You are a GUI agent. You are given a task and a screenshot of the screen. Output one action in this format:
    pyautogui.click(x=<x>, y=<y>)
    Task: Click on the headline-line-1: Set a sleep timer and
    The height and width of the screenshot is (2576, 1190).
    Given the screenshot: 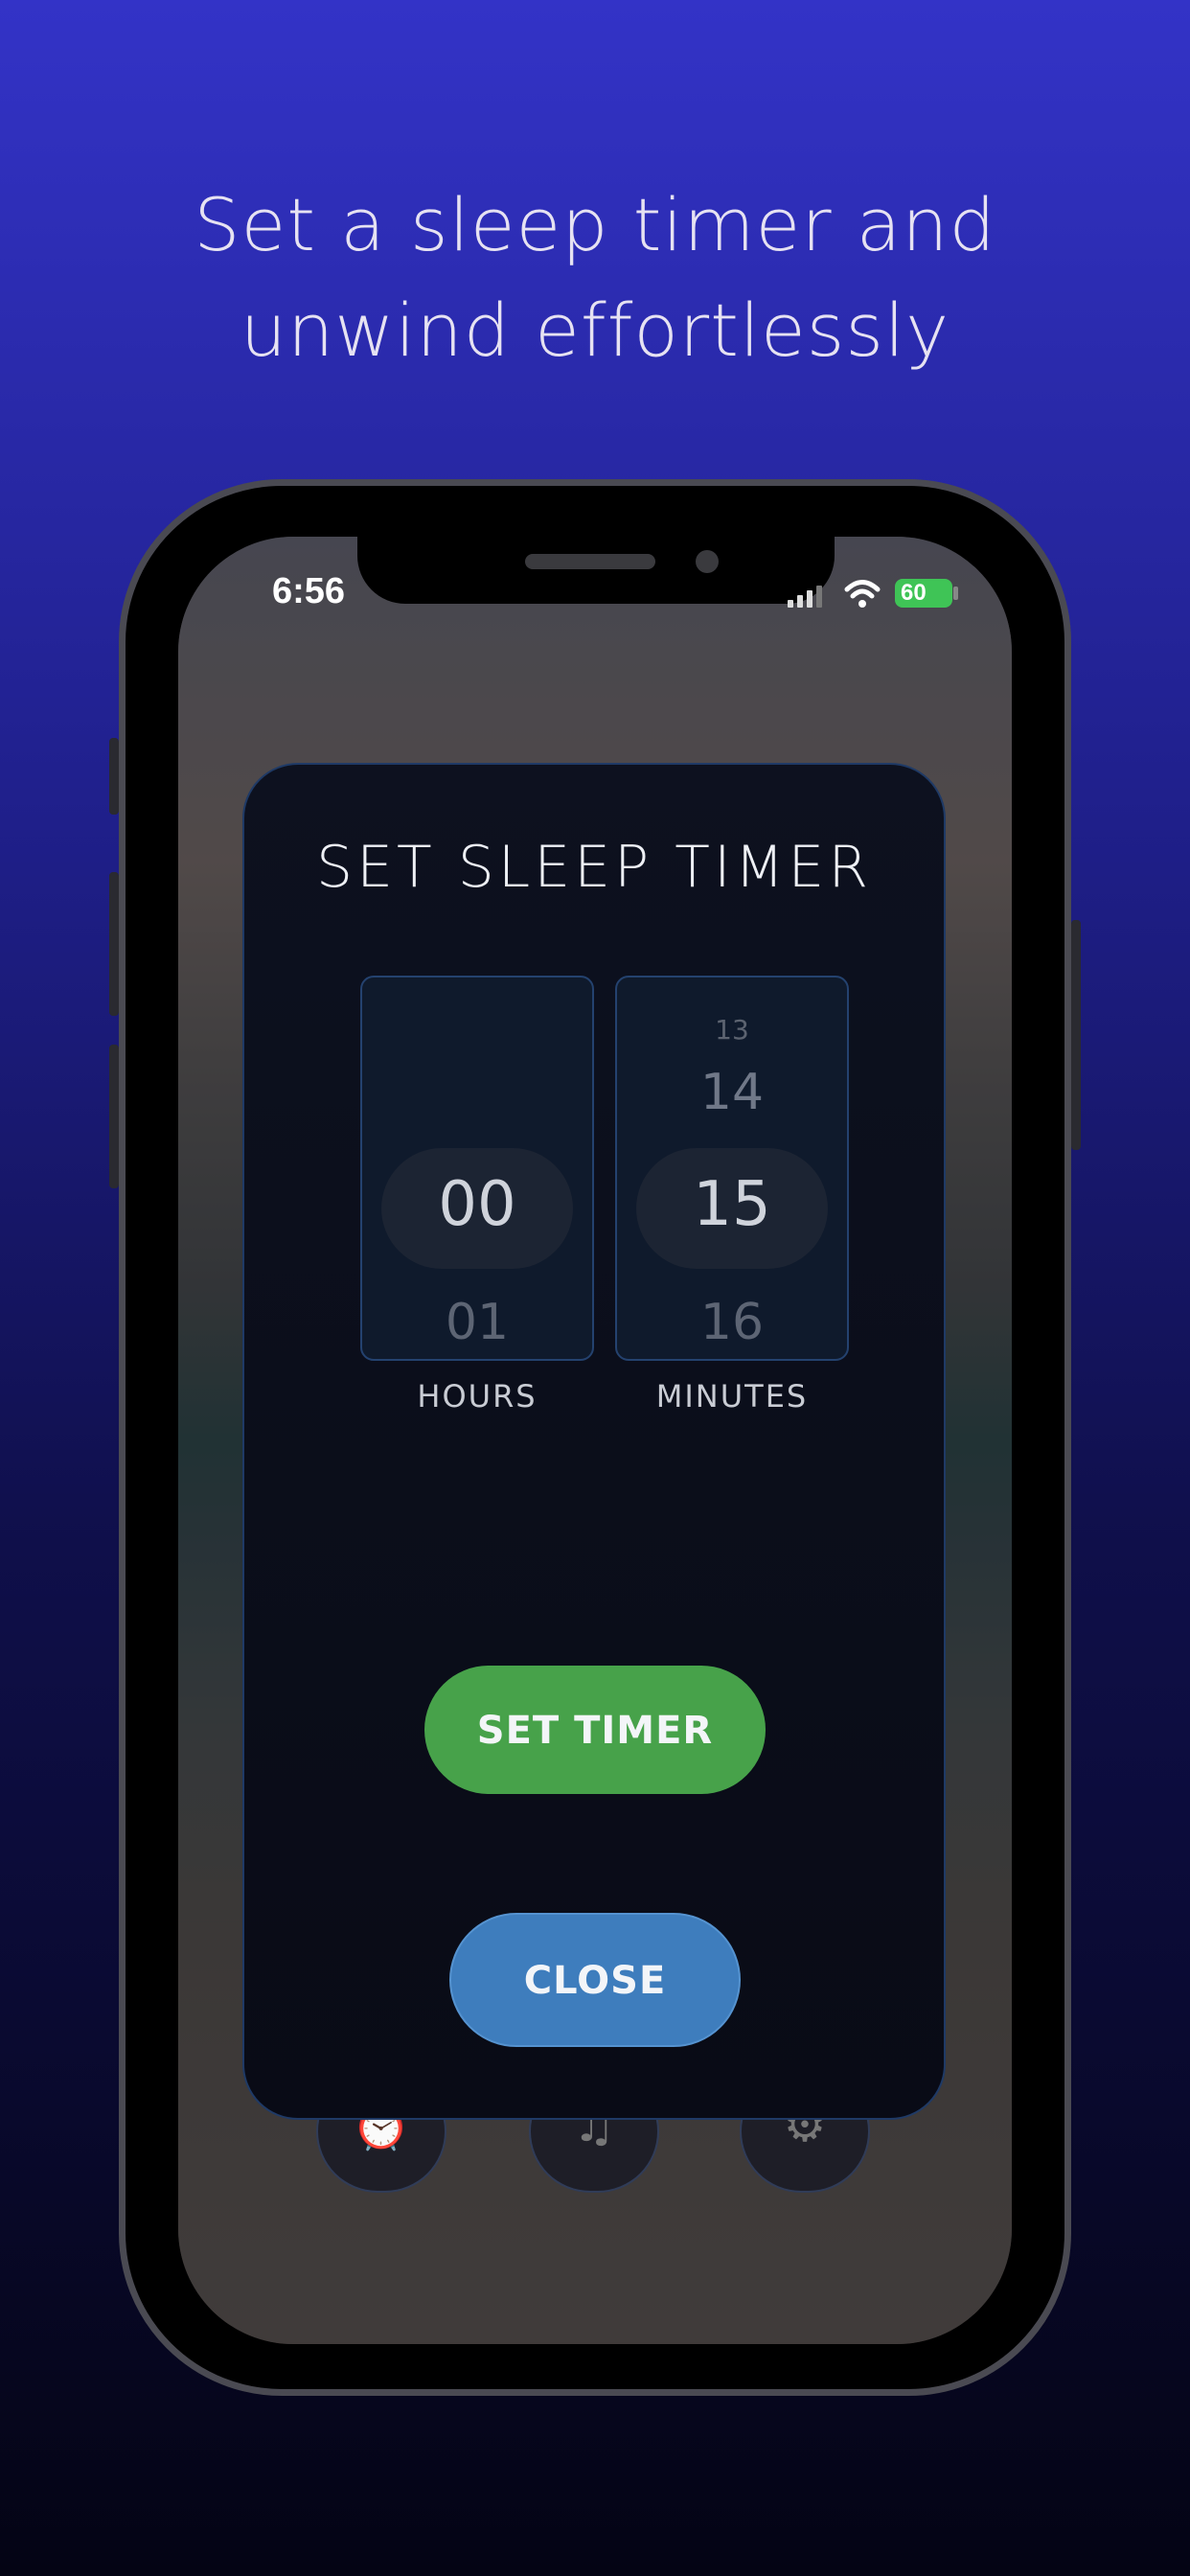 What is the action you would take?
    pyautogui.click(x=595, y=224)
    